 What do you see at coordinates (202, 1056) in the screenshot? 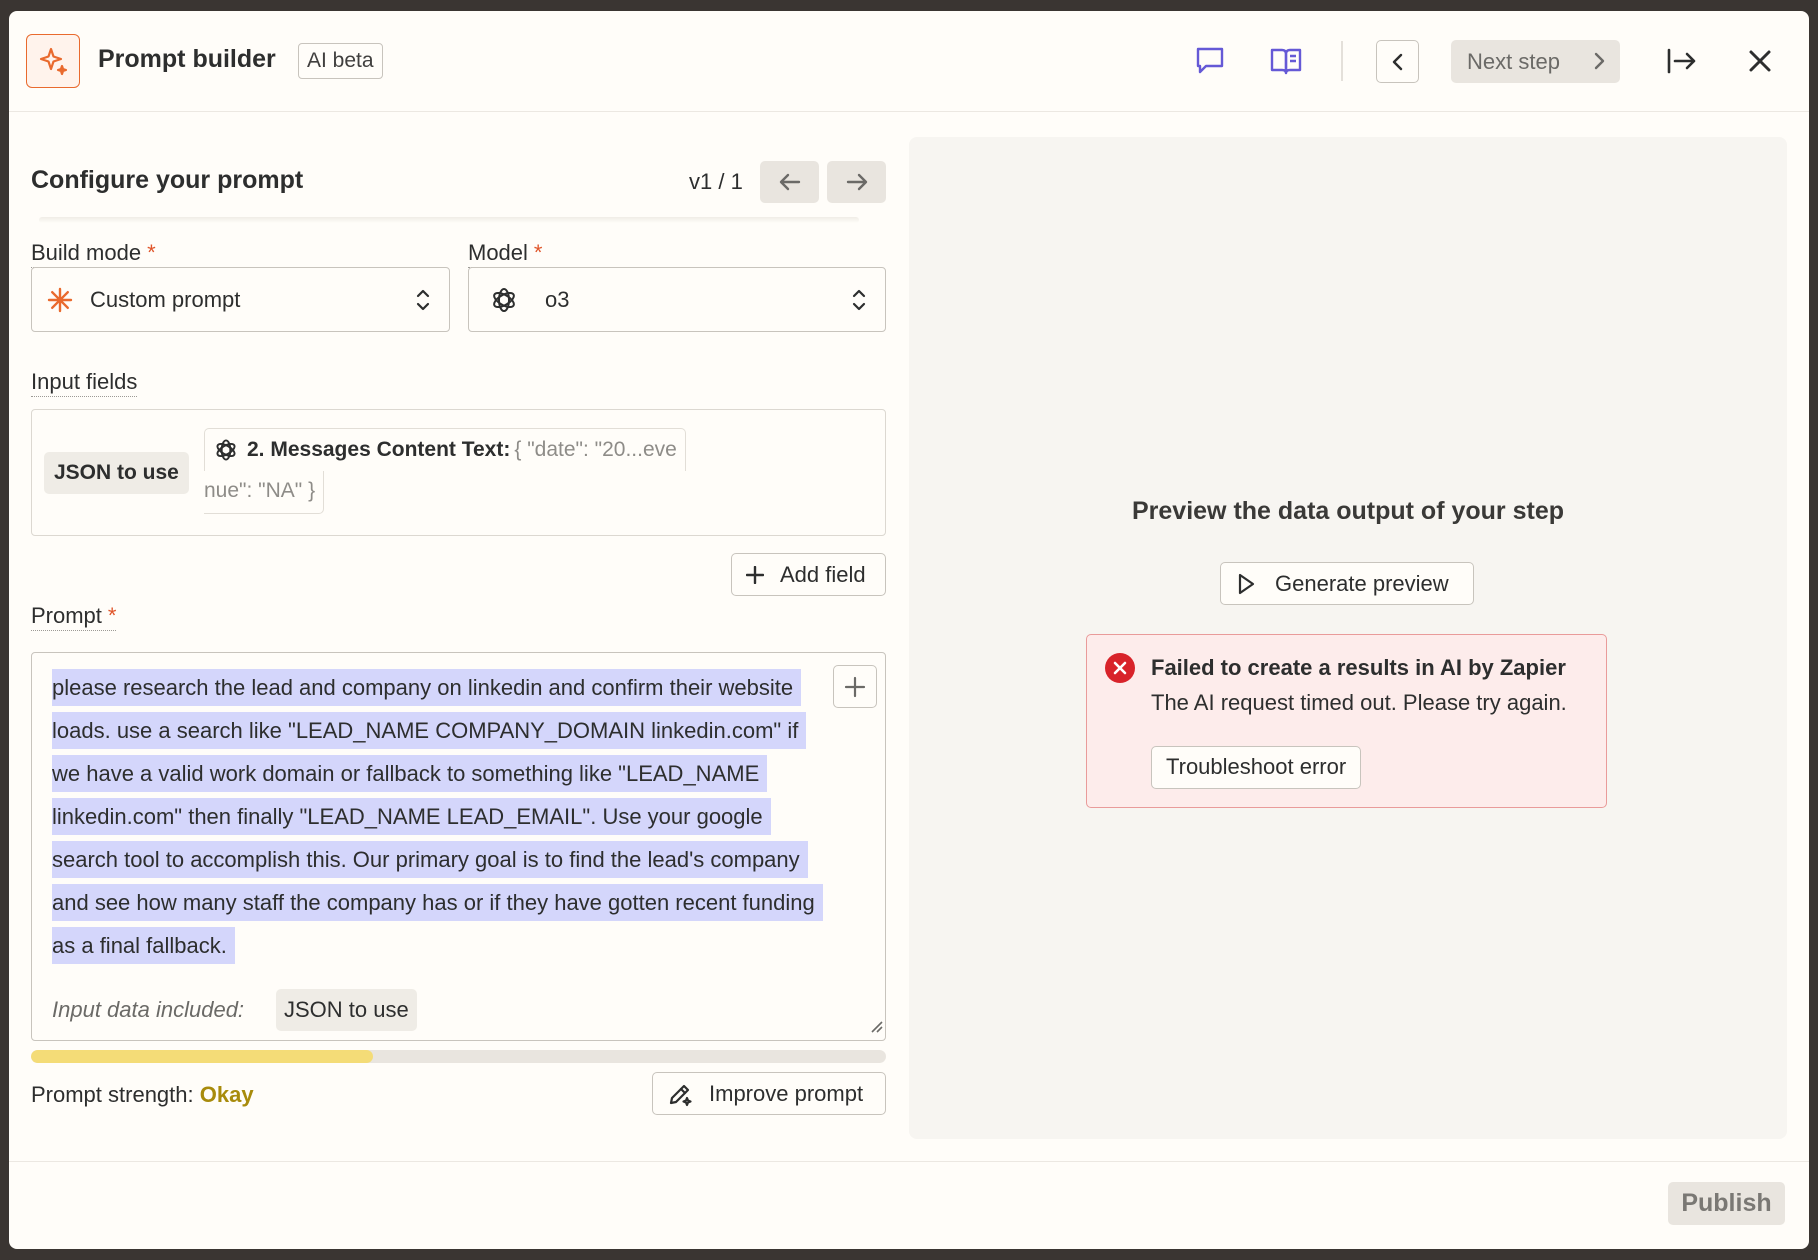
I see `prompt-strength-fill` at bounding box center [202, 1056].